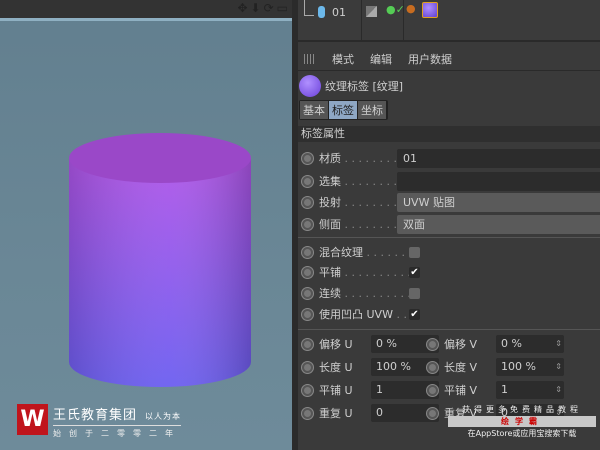 The image size is (600, 450). What do you see at coordinates (530, 390) in the screenshot?
I see `tile-v-input: 1` at bounding box center [530, 390].